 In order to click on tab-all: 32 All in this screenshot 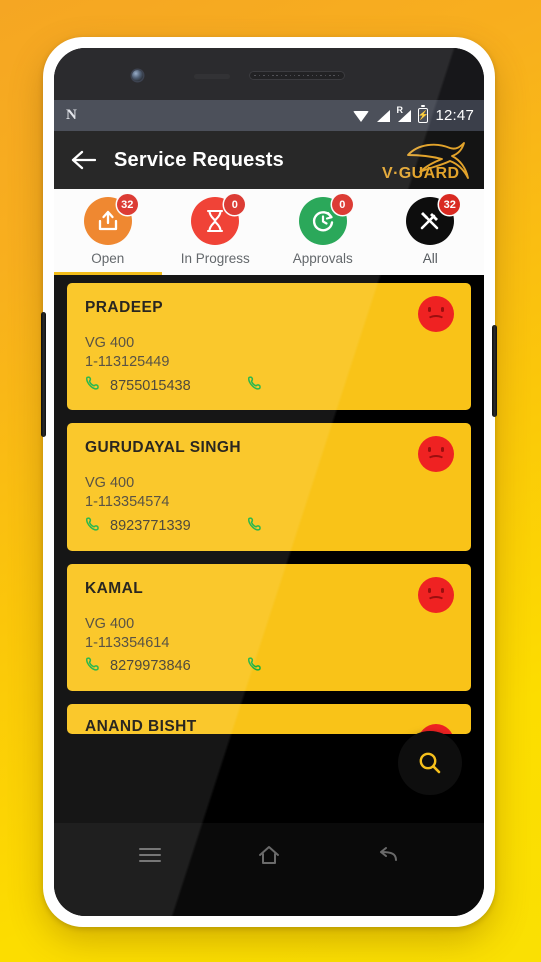, I will do `click(431, 232)`.